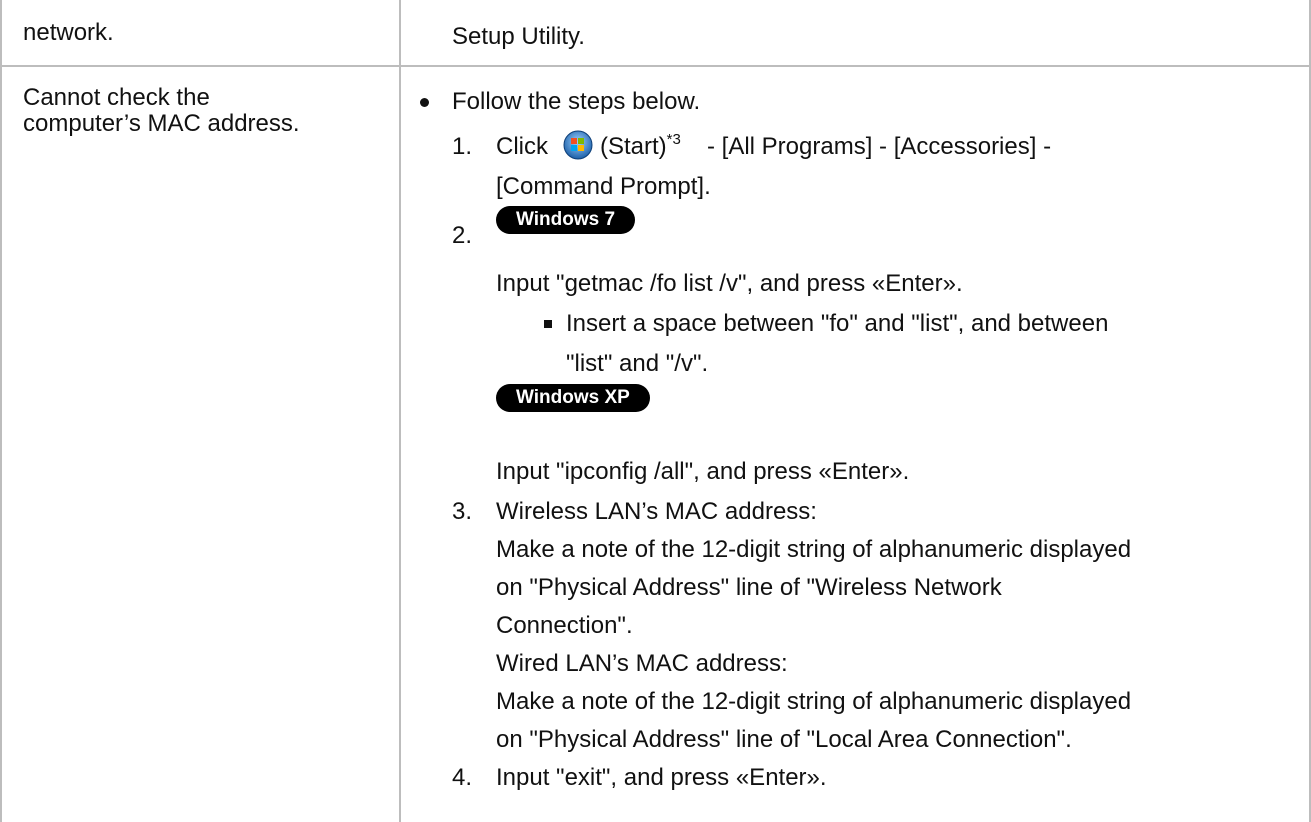  What do you see at coordinates (661, 777) in the screenshot?
I see `step4-text: Input "exit", and press «Enter».` at bounding box center [661, 777].